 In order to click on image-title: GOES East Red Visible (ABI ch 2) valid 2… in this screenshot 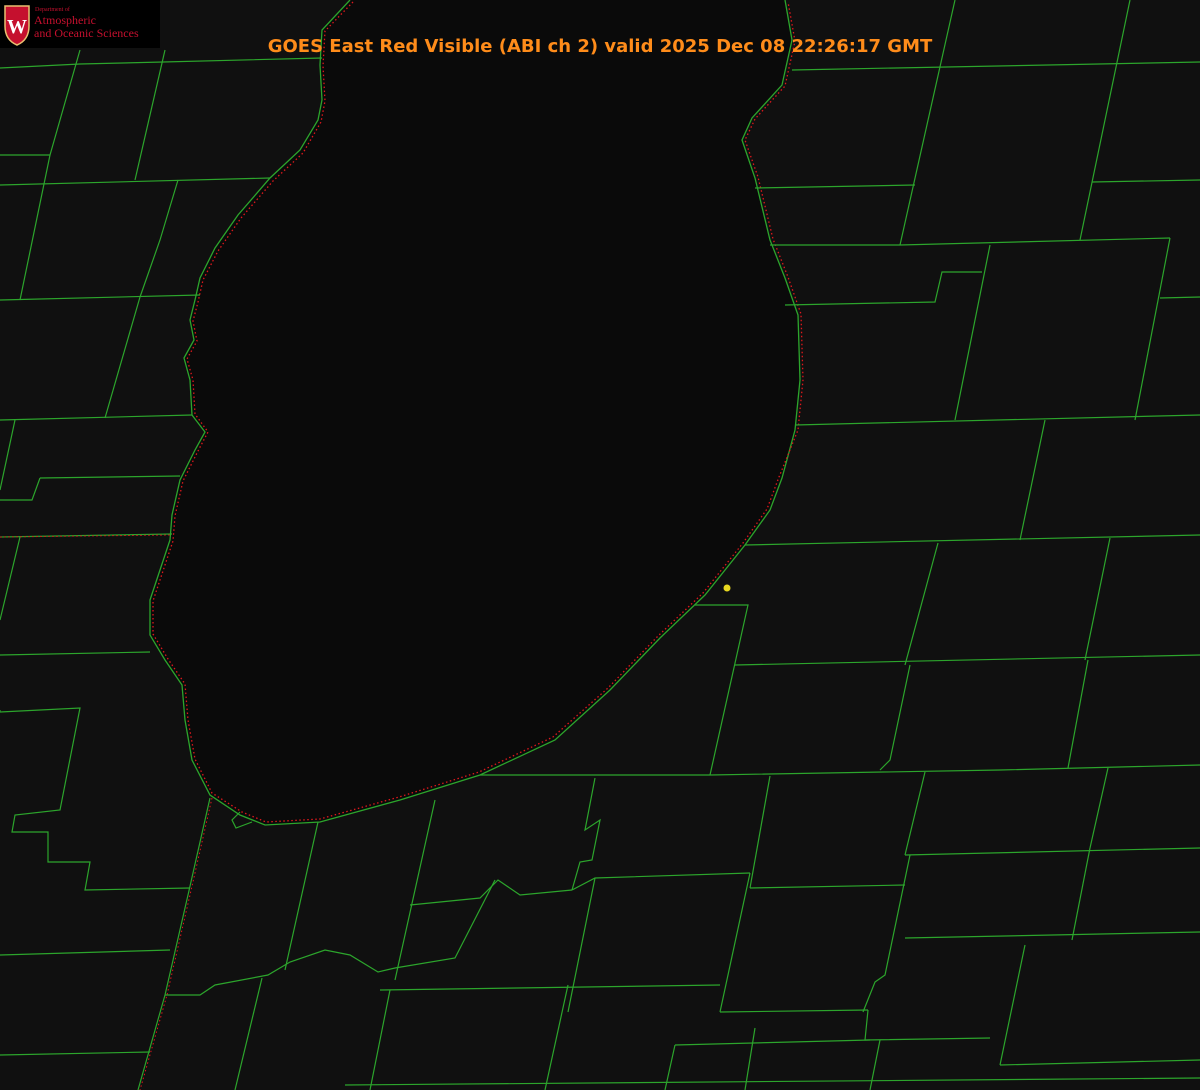, I will do `click(600, 46)`.